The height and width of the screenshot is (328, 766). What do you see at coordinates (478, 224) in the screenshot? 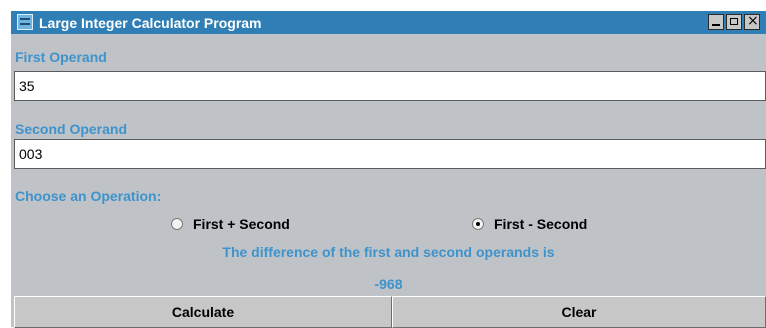
I see `radio-subtract-circle` at bounding box center [478, 224].